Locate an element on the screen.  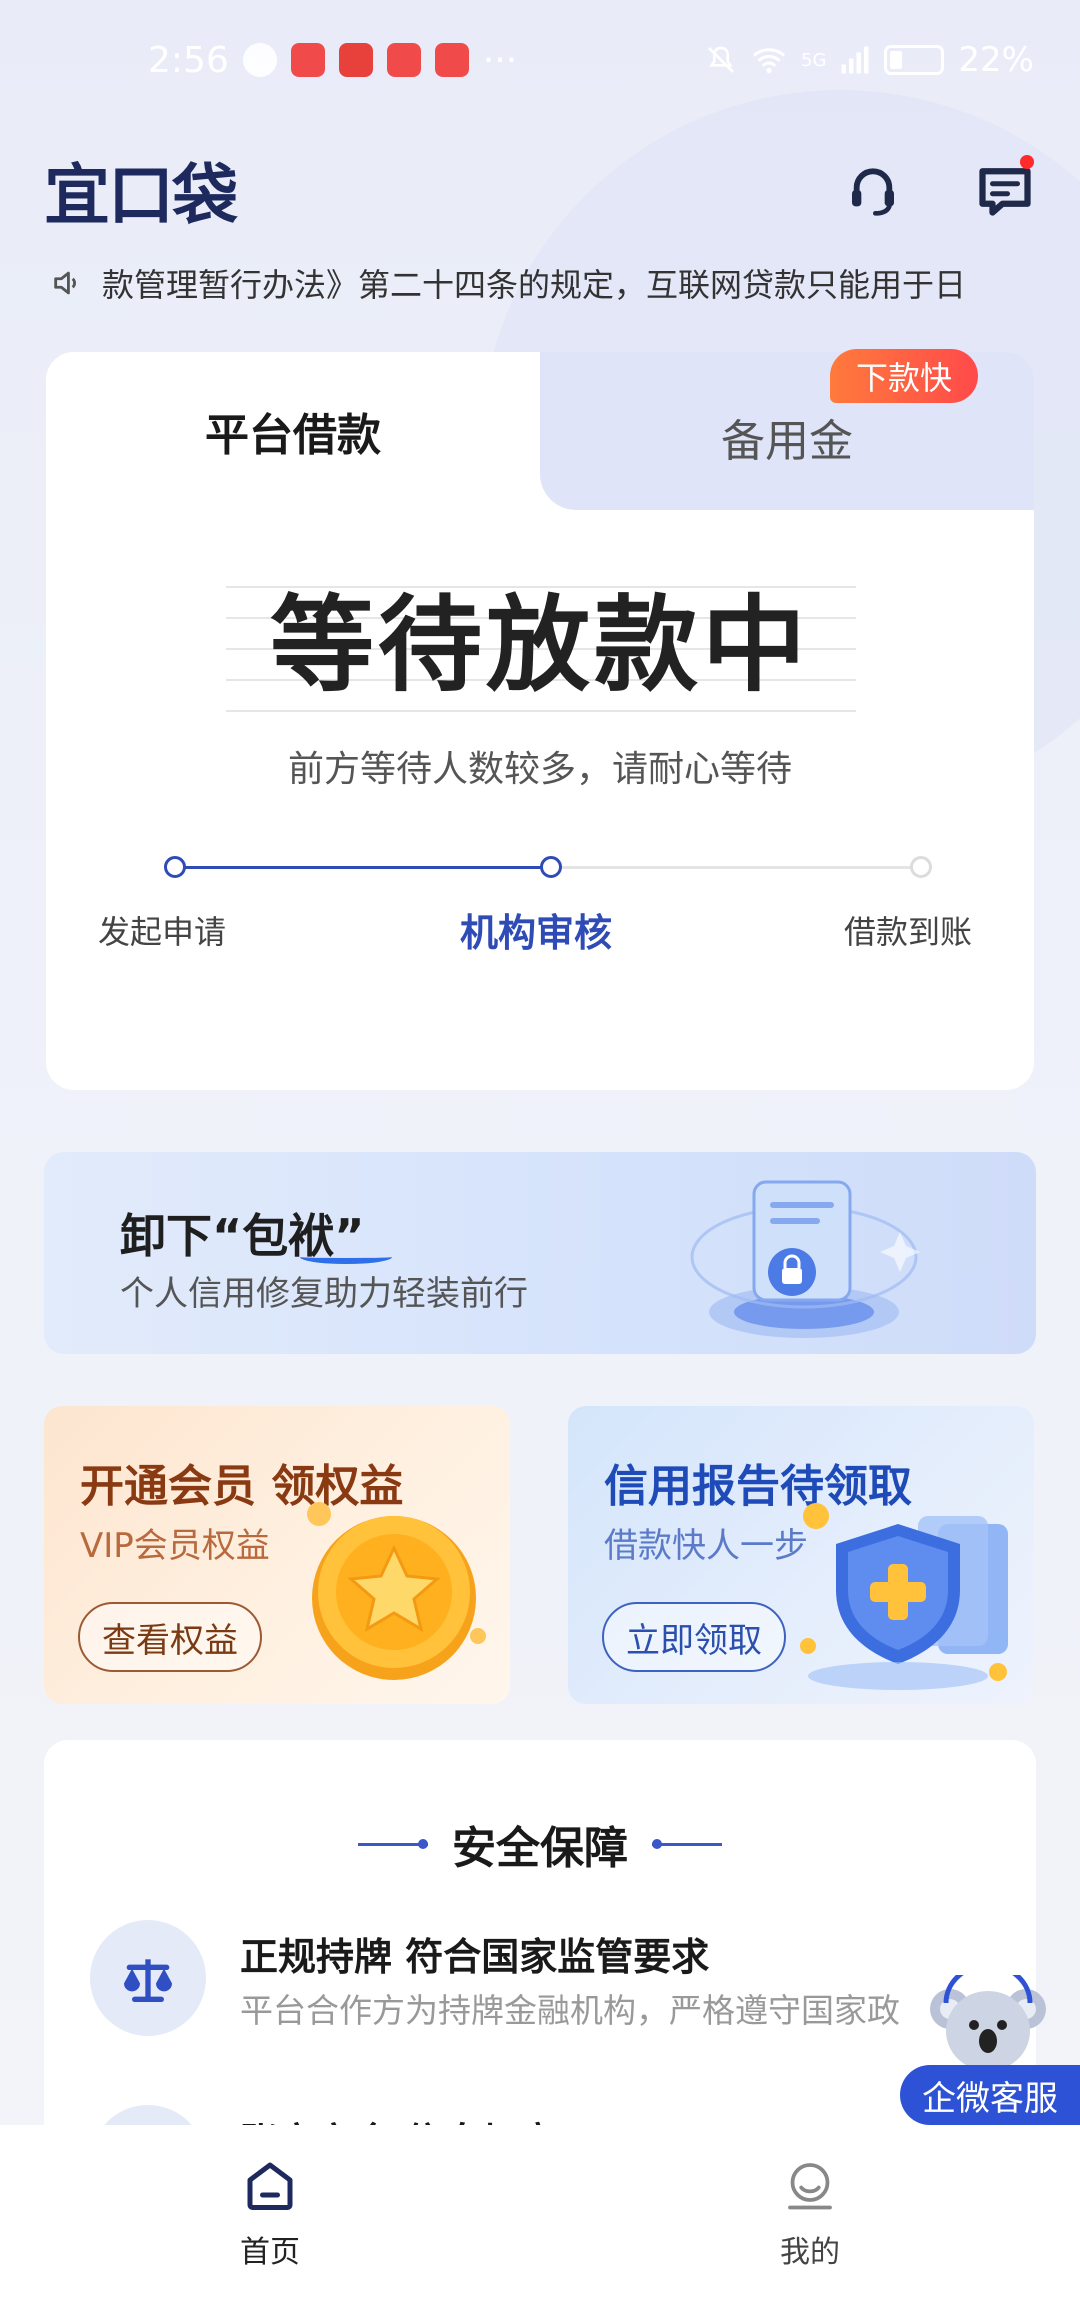
header-actions is located at coordinates (939, 188).